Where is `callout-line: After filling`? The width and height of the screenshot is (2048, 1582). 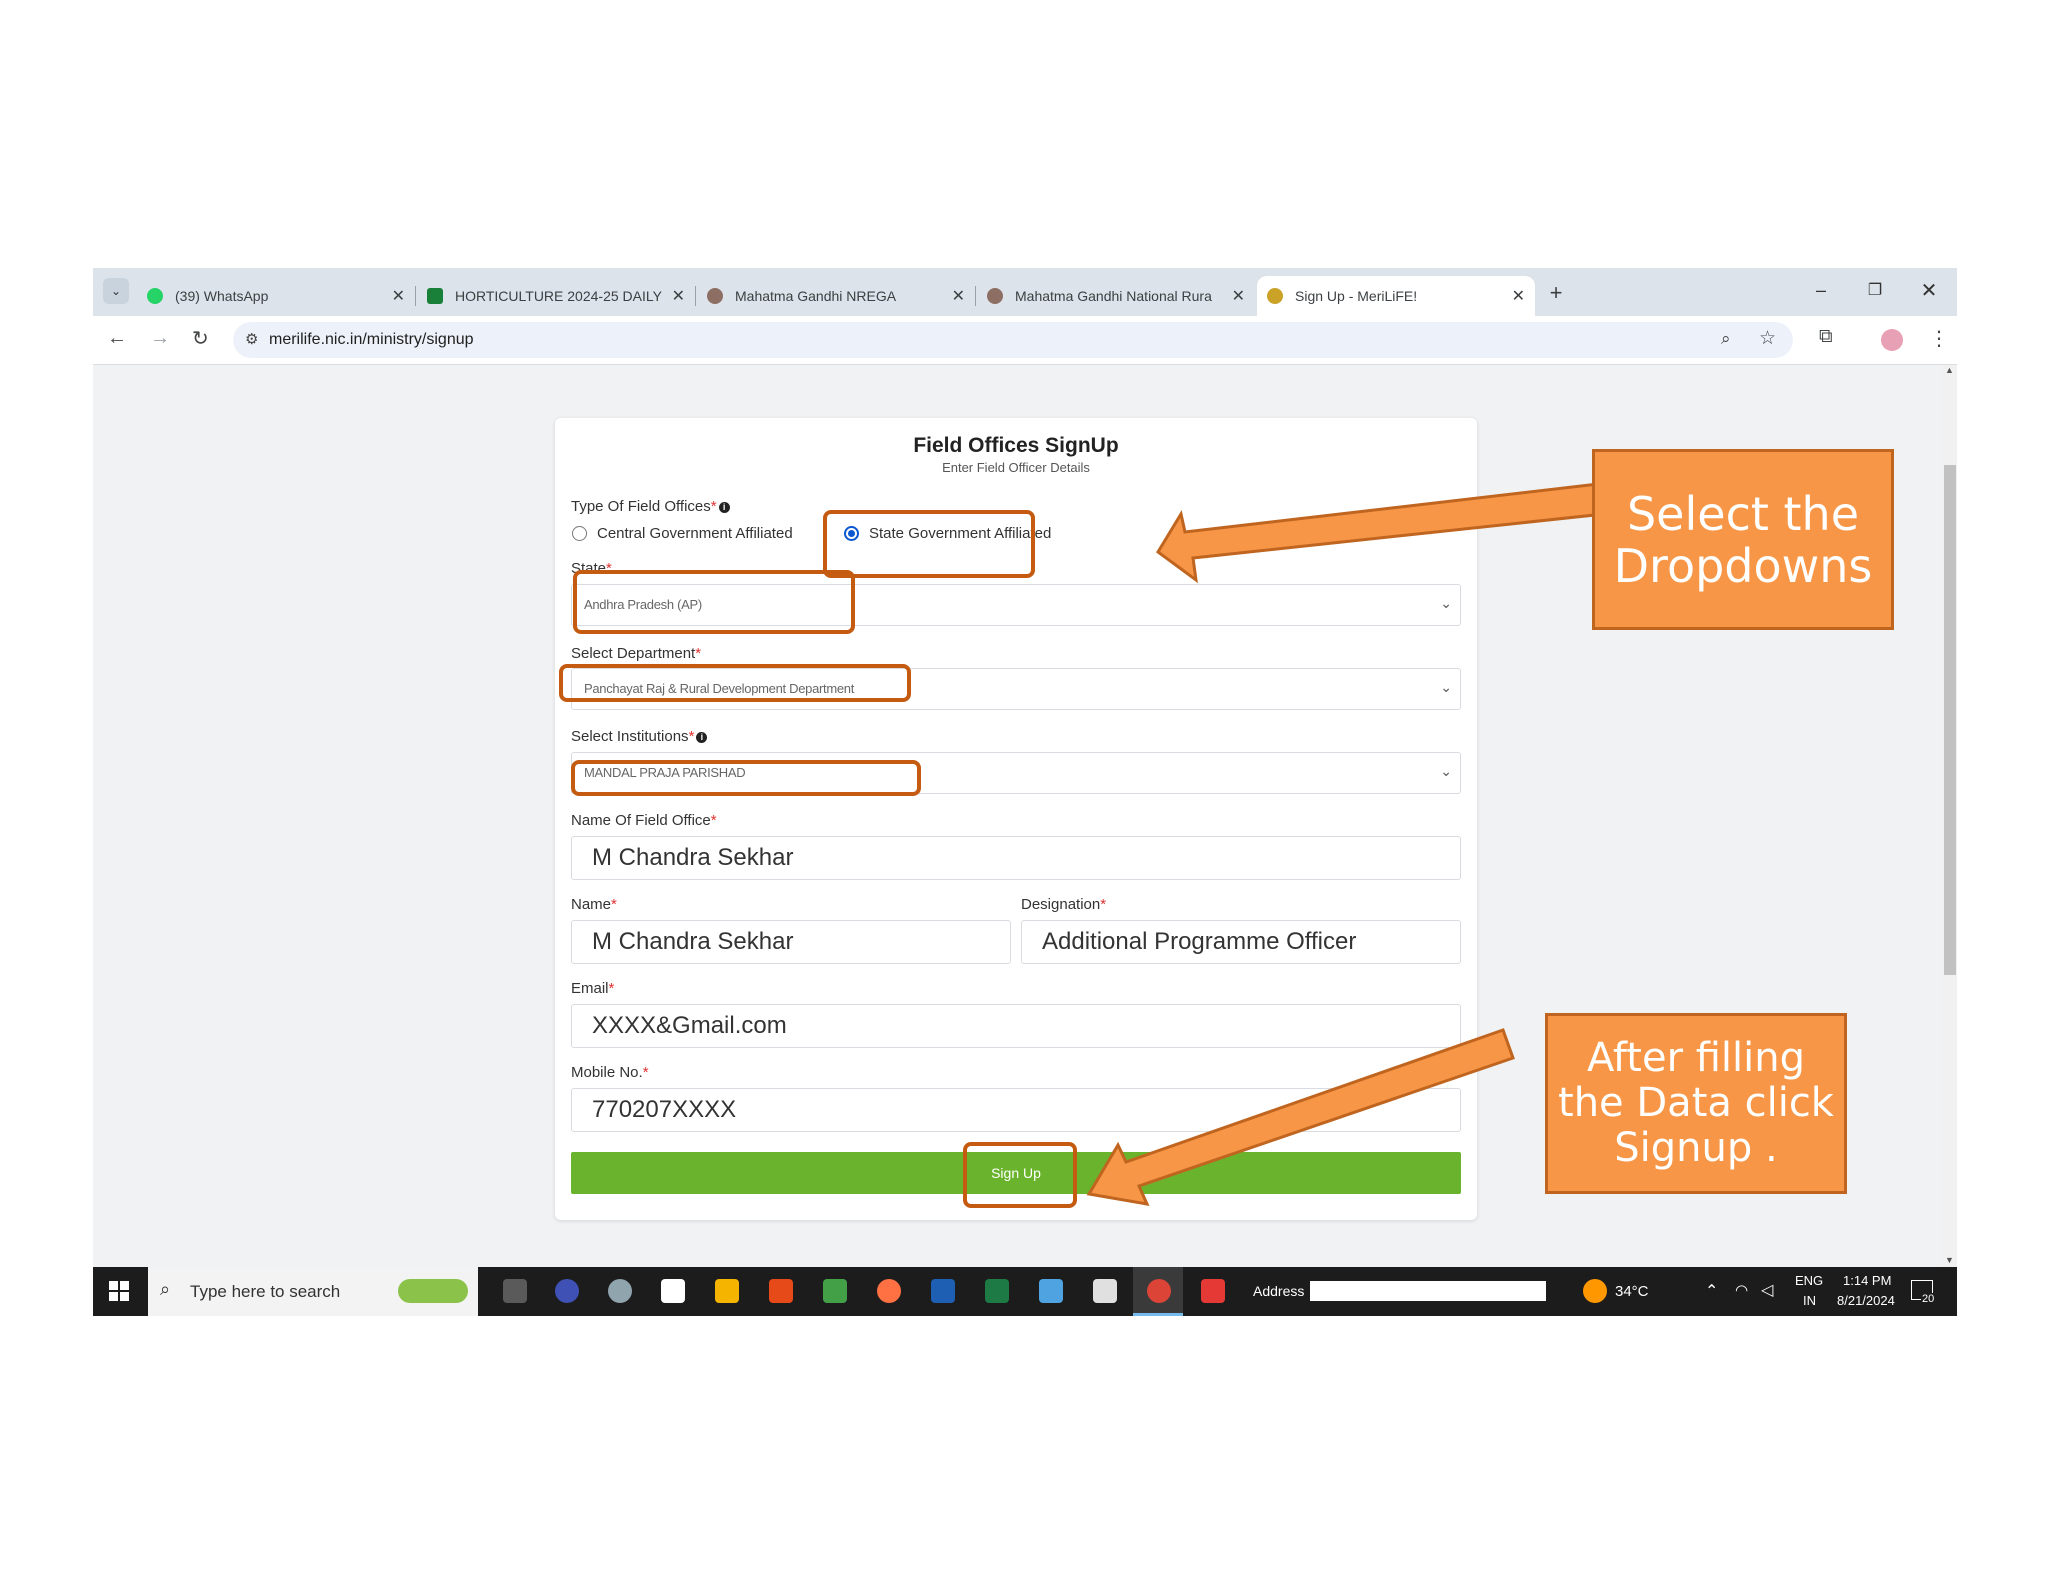 callout-line: After filling is located at coordinates (1696, 1058).